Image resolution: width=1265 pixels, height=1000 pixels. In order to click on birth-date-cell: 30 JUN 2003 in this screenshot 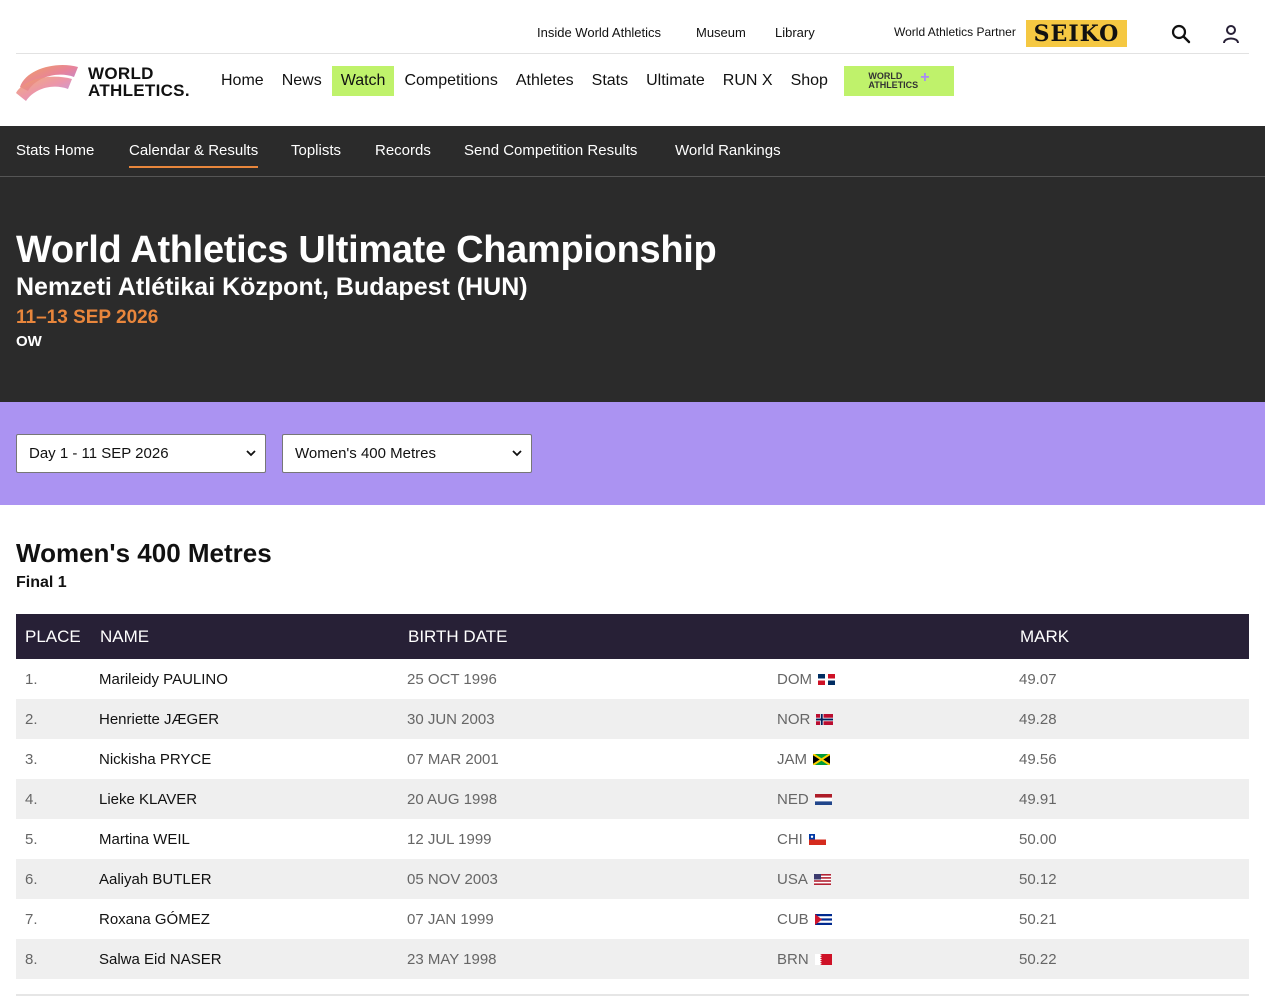, I will do `click(451, 719)`.